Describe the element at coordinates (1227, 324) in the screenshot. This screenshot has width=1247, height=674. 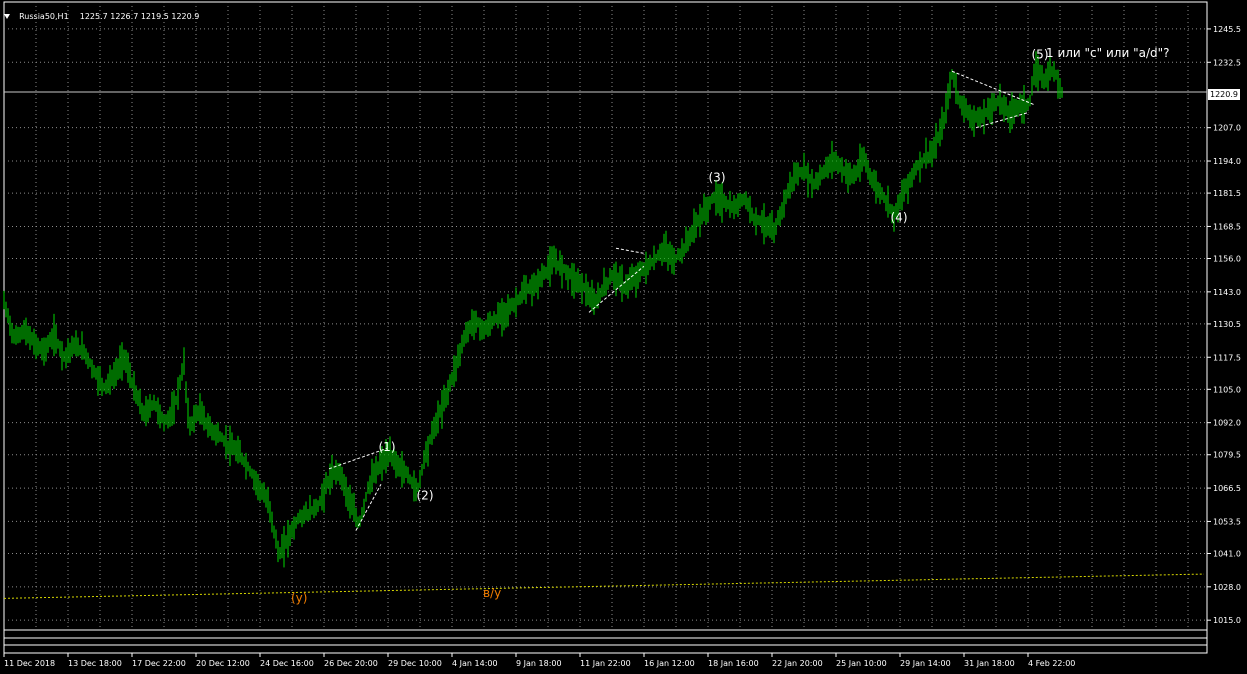
I see `y-tick-label: 1130.5` at that location.